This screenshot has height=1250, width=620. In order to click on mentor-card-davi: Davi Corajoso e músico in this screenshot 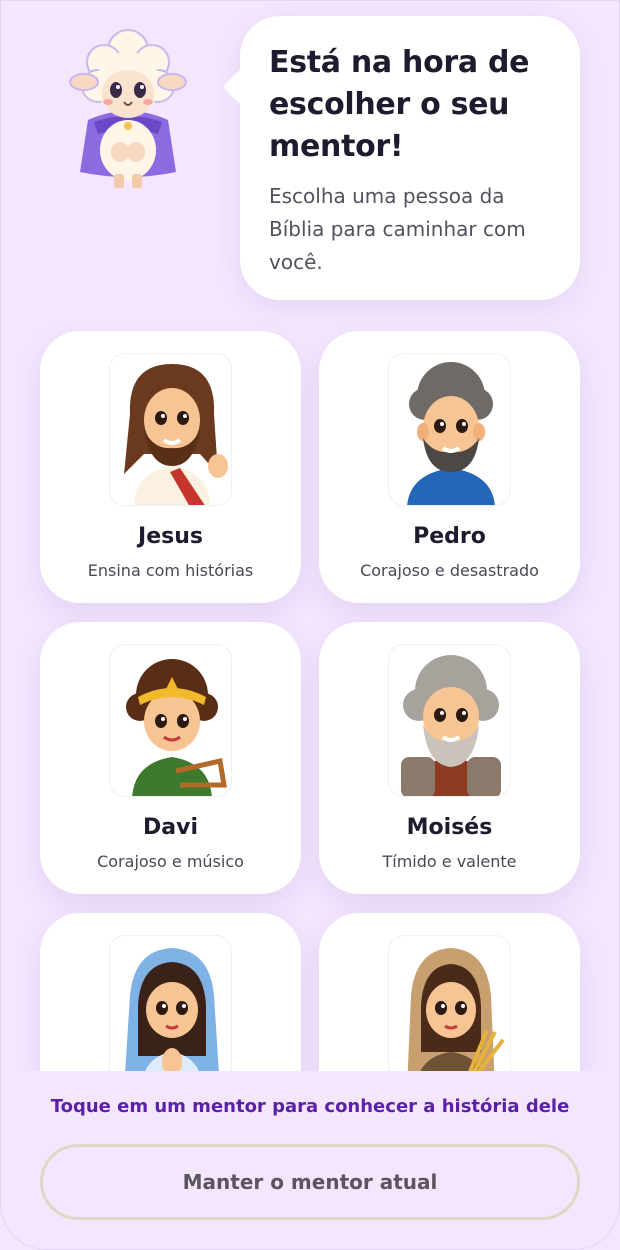, I will do `click(170, 758)`.